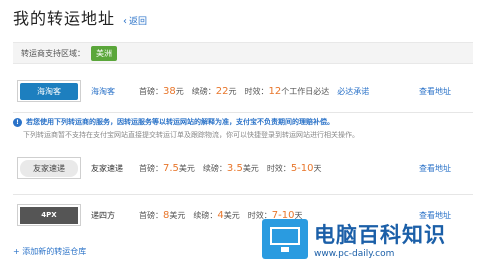  I want to click on promise-link: 必达承诺, so click(353, 91).